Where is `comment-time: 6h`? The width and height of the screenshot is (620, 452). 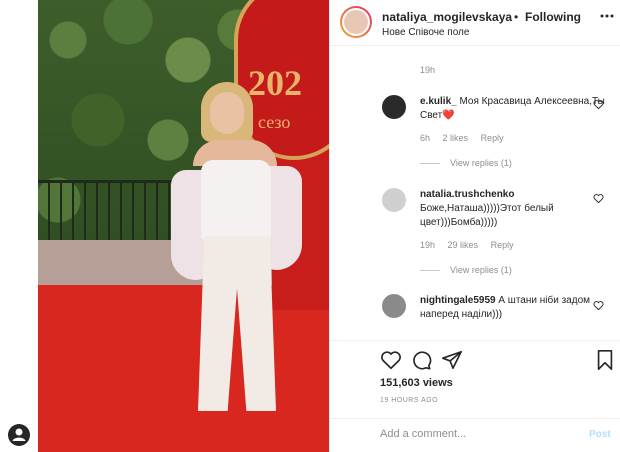
comment-time: 6h is located at coordinates (425, 138).